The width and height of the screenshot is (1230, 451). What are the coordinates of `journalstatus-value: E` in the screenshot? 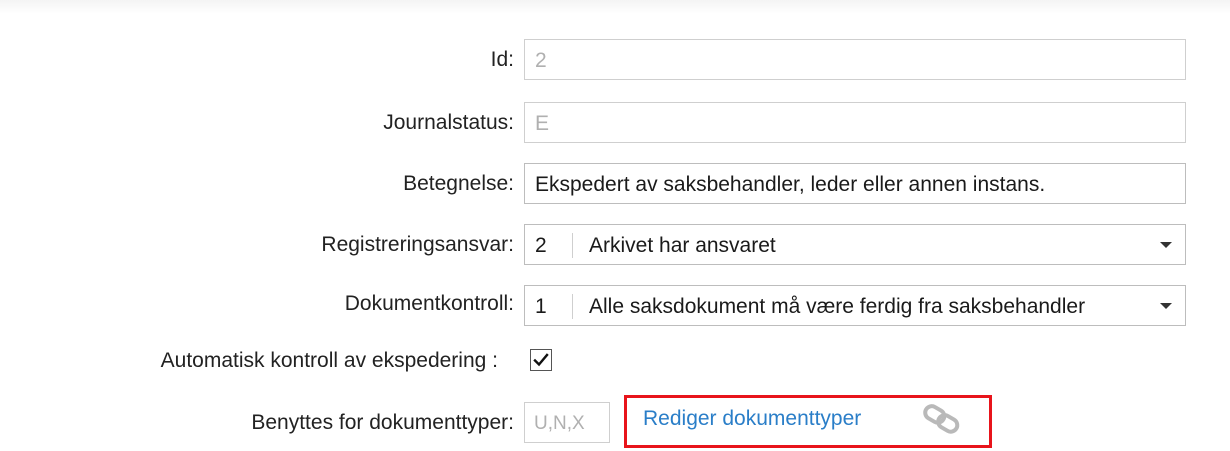 It's located at (542, 123).